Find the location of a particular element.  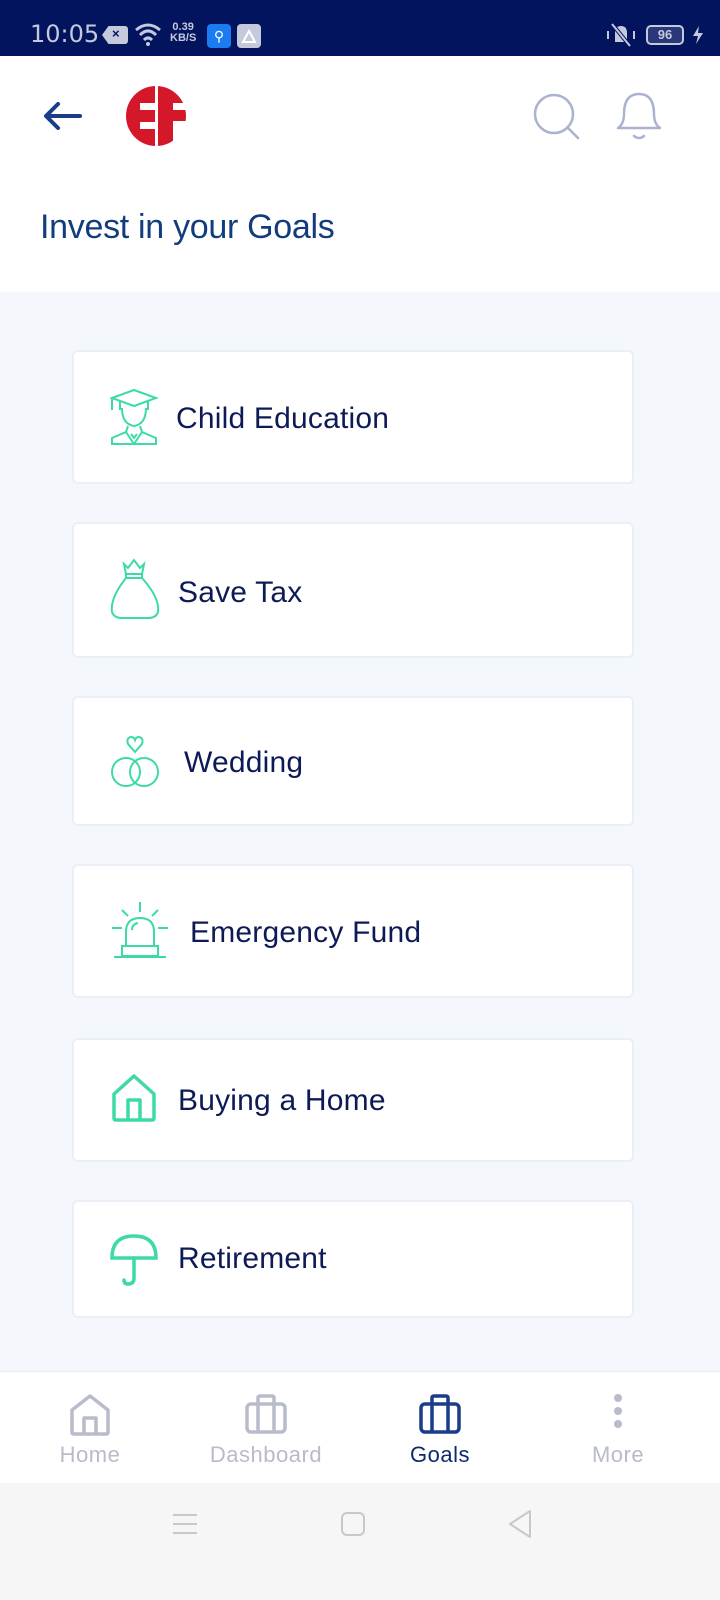

goal-card-child-education: Child Education is located at coordinates (353, 417).